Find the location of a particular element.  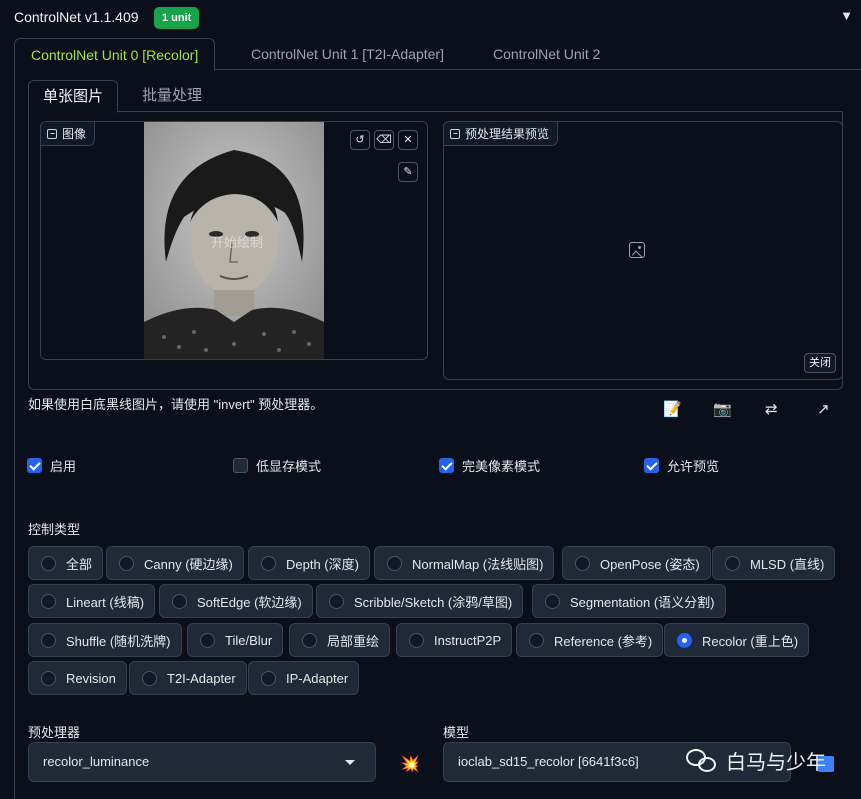

radio-label: Recolor (重上色) is located at coordinates (750, 641).